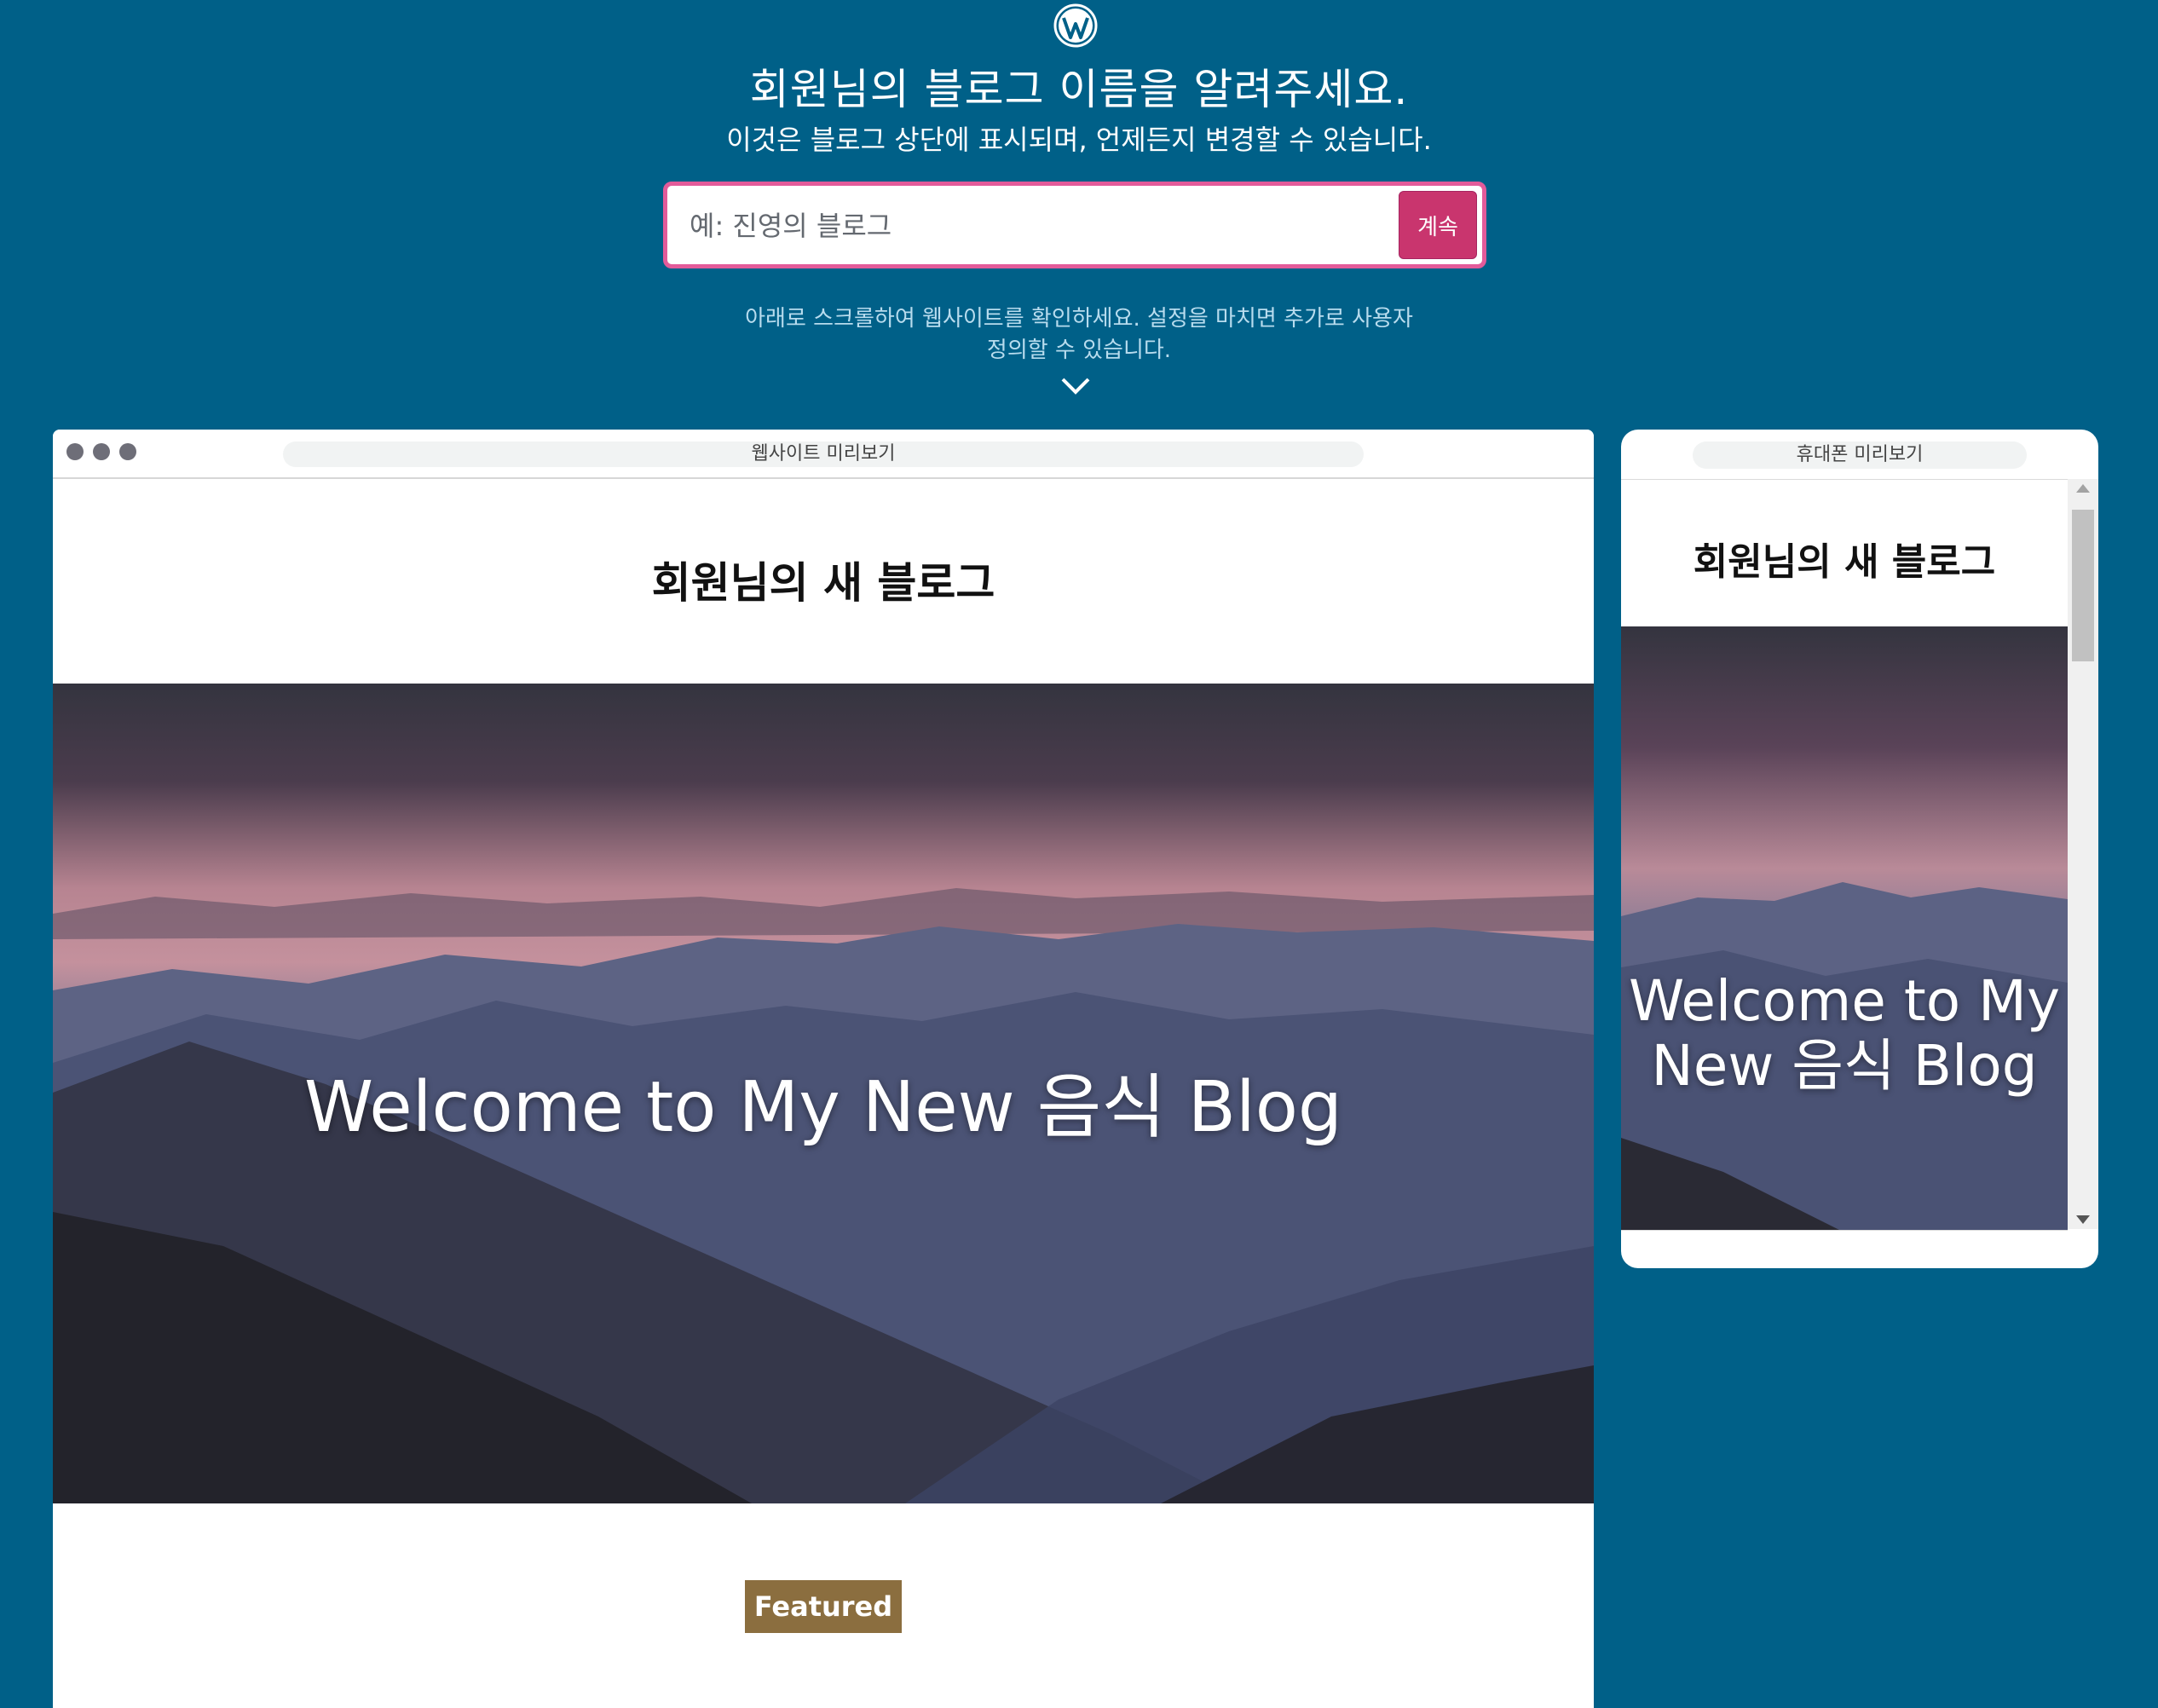  I want to click on continue-button: 계속, so click(1438, 225).